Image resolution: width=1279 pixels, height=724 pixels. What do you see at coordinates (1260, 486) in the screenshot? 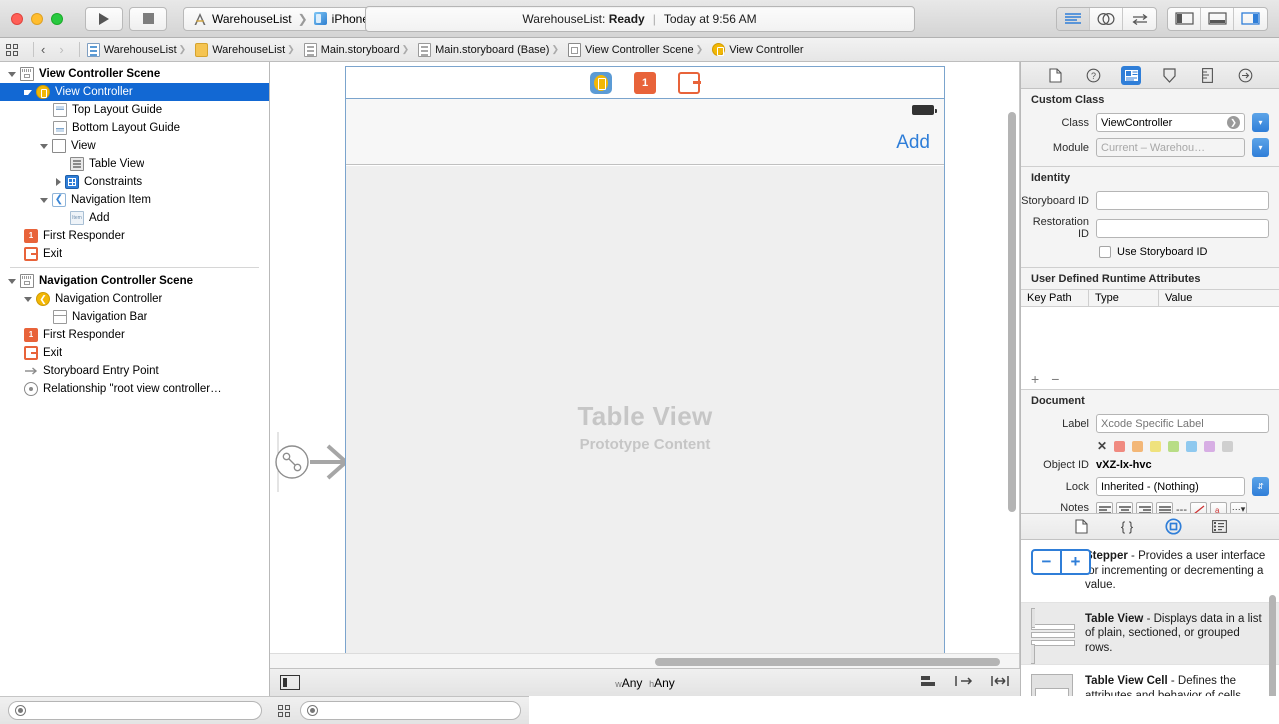
I see `lock-stepper-button: ⇵` at bounding box center [1260, 486].